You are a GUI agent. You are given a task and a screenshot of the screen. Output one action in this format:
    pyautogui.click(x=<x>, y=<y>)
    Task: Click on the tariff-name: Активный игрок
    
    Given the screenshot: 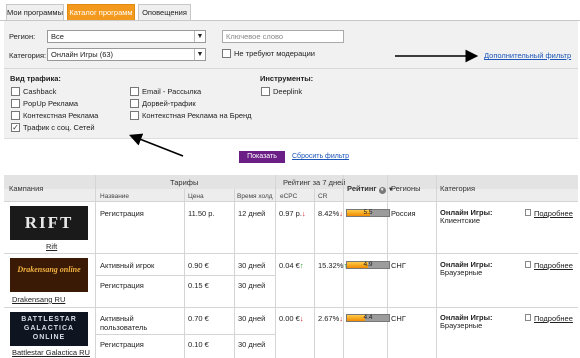 What is the action you would take?
    pyautogui.click(x=127, y=265)
    